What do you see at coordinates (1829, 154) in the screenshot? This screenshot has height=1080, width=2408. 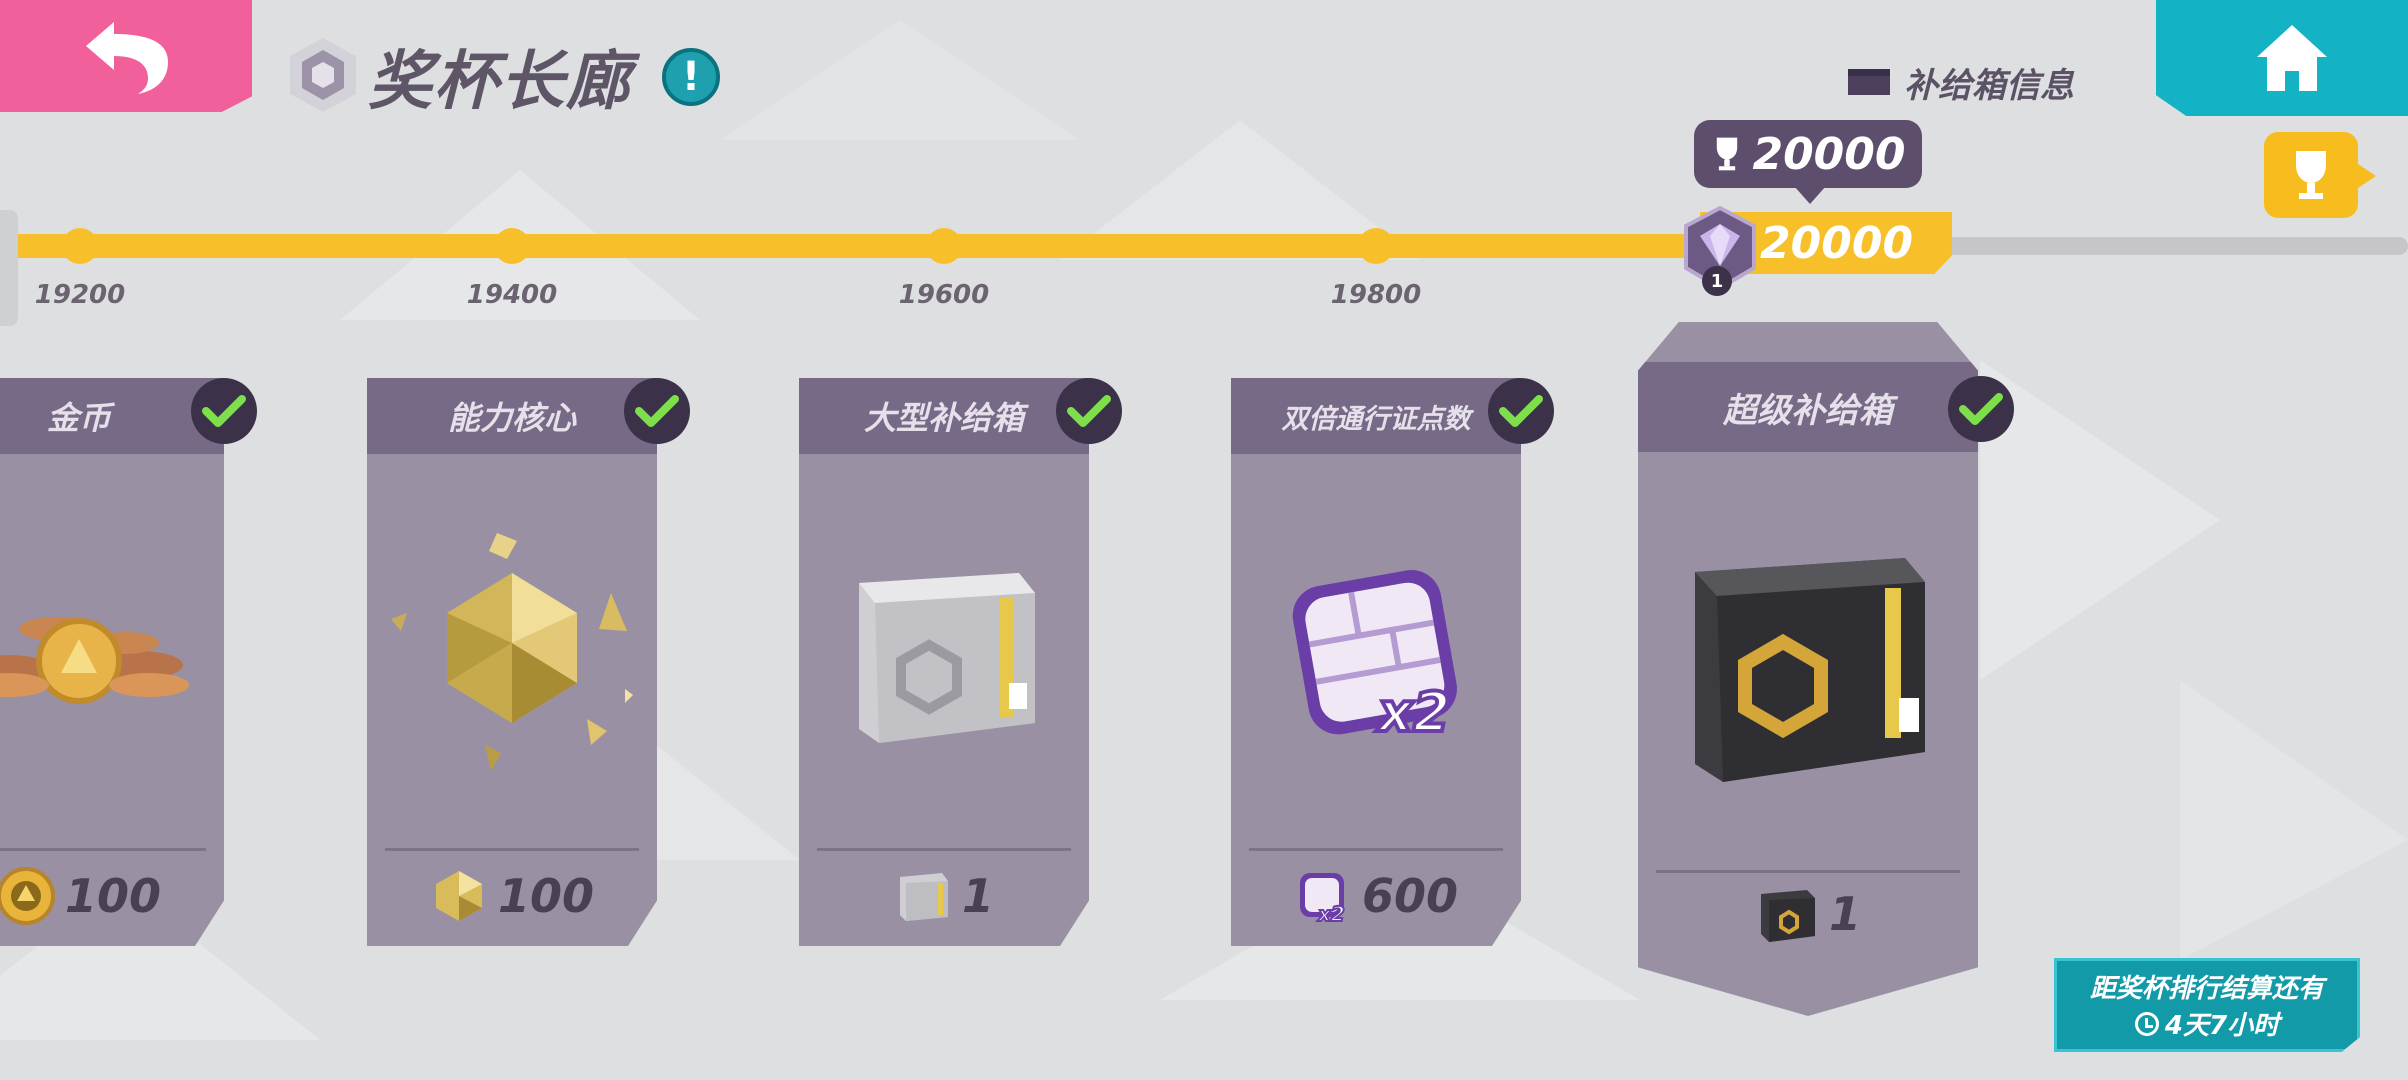 I see `callout-value: 20000` at bounding box center [1829, 154].